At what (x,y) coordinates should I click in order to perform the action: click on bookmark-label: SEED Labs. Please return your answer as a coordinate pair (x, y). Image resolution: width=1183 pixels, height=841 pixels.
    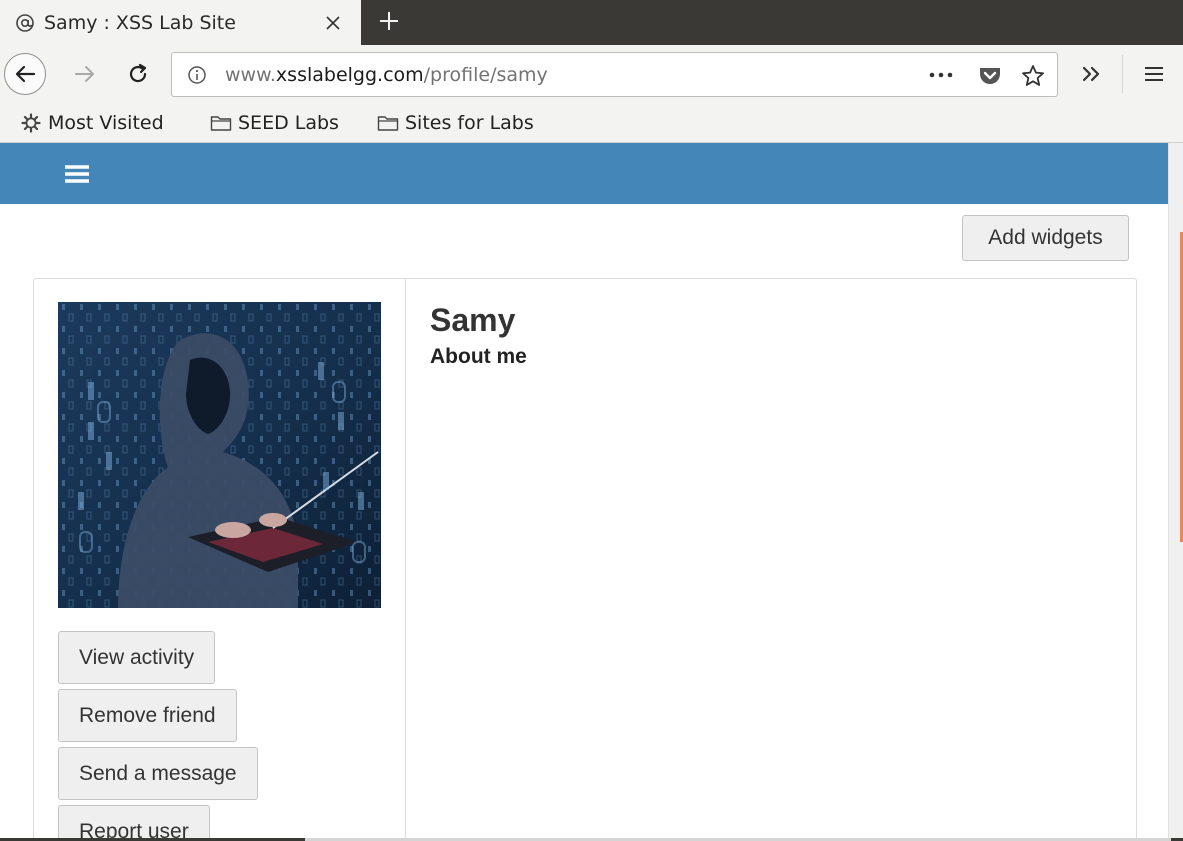
    Looking at the image, I should click on (288, 123).